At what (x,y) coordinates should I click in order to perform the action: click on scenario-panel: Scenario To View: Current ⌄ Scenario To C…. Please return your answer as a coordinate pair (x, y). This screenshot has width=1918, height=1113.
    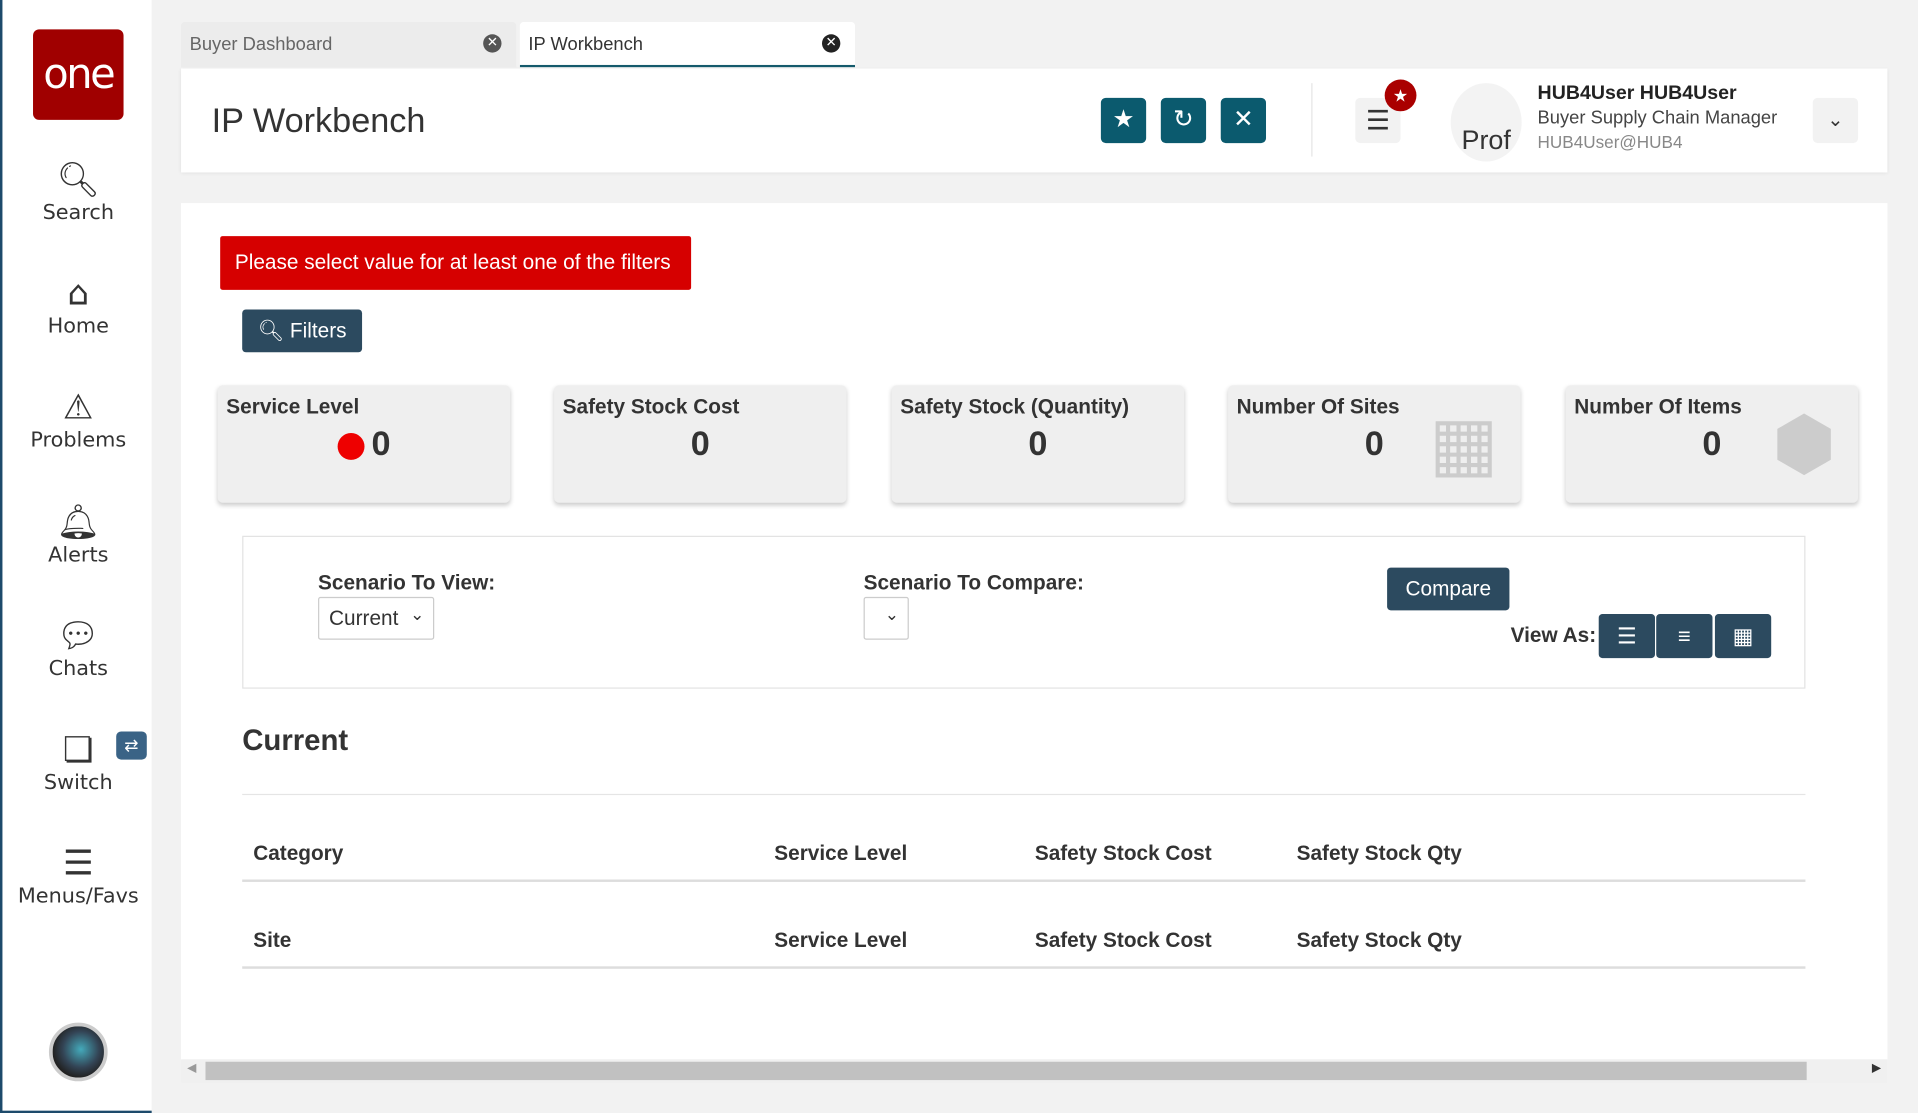
    Looking at the image, I should click on (1024, 612).